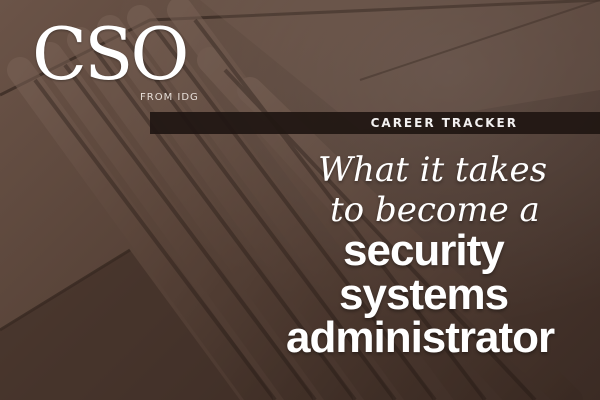 Image resolution: width=600 pixels, height=400 pixels. I want to click on cso-logo: CSO, so click(110, 54).